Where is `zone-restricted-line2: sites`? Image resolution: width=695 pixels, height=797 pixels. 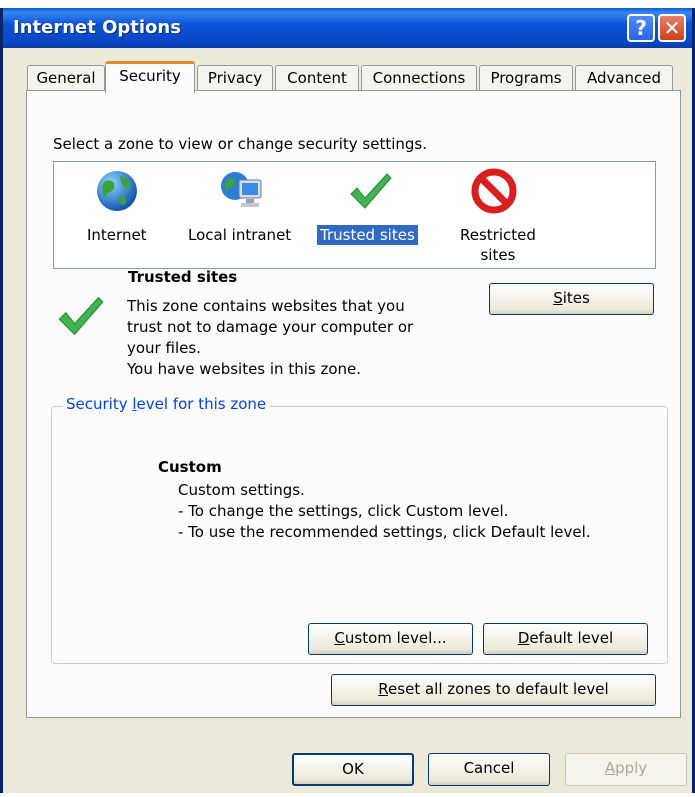 zone-restricted-line2: sites is located at coordinates (498, 255).